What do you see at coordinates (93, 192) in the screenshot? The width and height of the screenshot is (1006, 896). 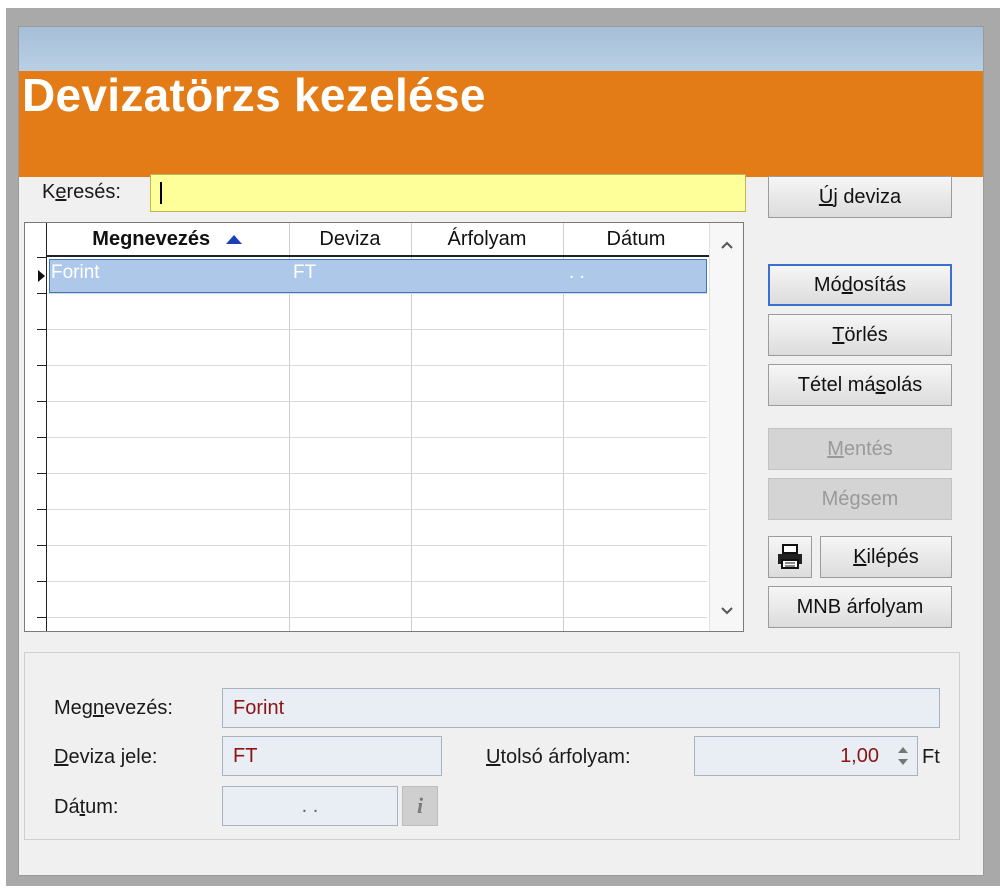 I see `search-label-post: resés:` at bounding box center [93, 192].